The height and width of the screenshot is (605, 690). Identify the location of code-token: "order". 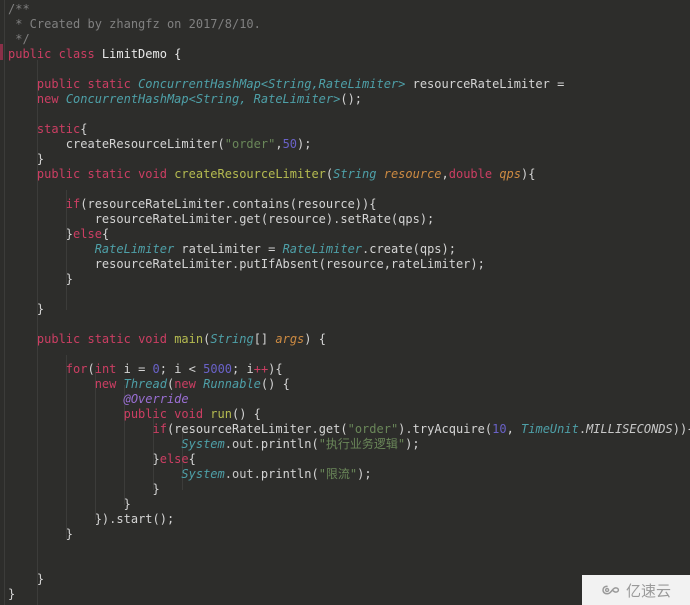
(250, 144).